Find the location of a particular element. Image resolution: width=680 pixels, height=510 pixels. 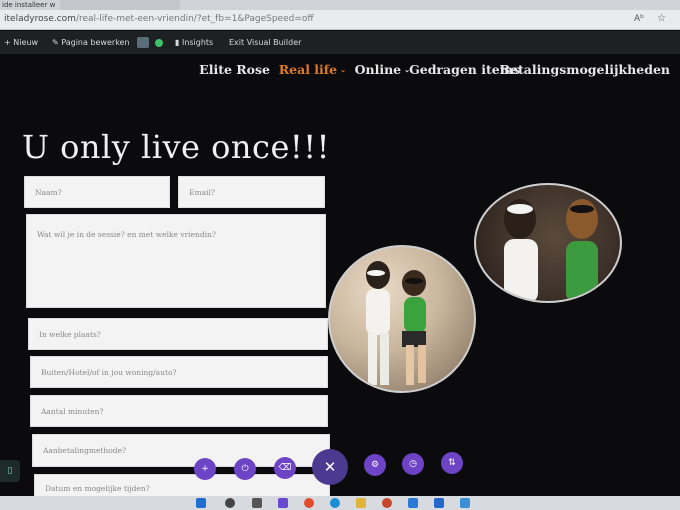

task-view-icon is located at coordinates (257, 503).